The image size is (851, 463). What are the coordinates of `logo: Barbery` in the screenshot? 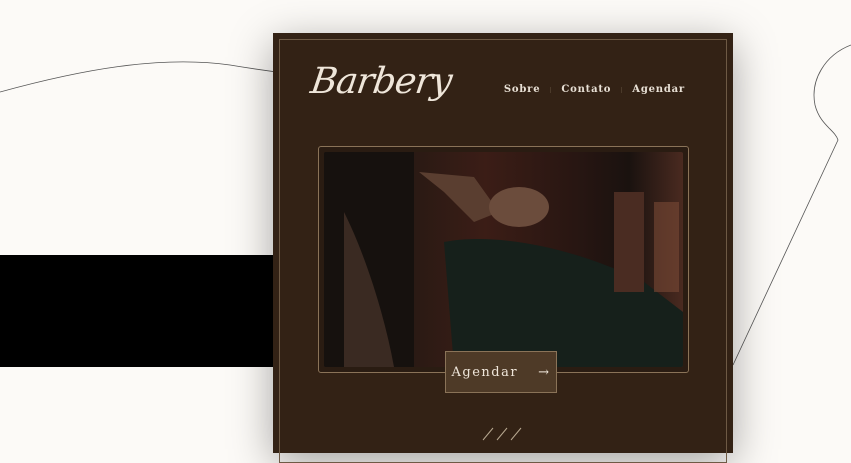 It's located at (381, 81).